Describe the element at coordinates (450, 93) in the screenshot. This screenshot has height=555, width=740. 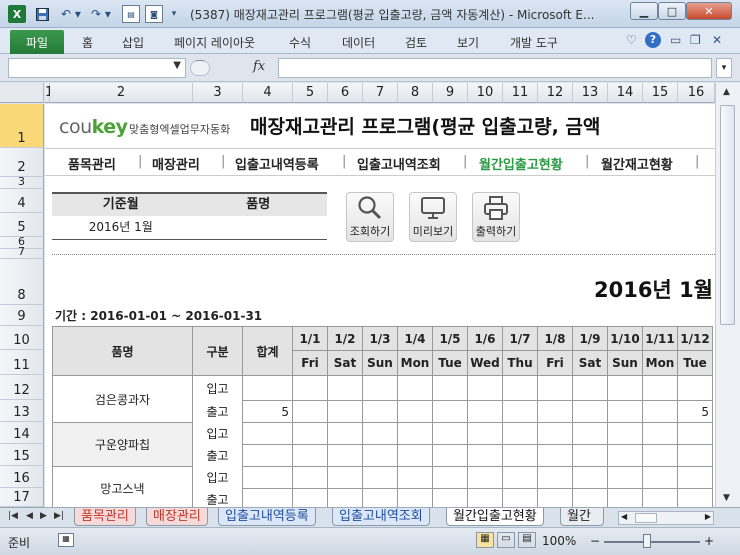
I see `column-header: 9` at that location.